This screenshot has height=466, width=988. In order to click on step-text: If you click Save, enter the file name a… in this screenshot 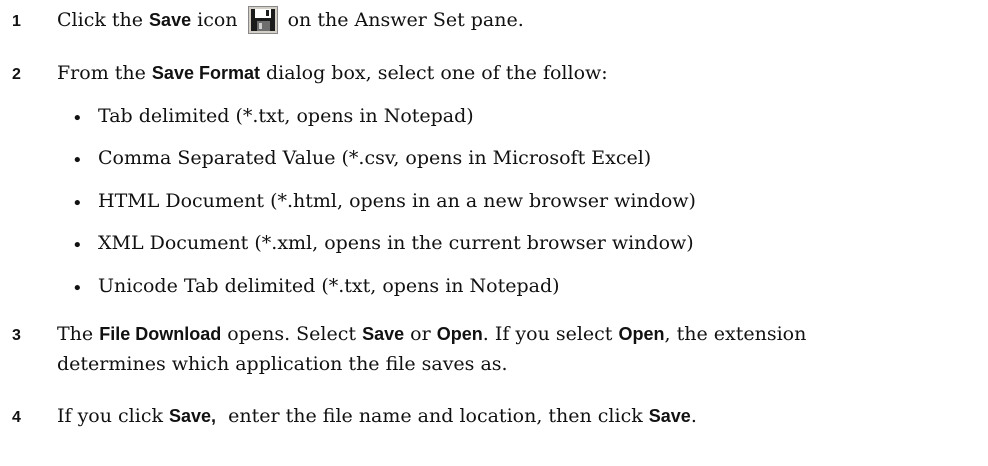, I will do `click(377, 416)`.